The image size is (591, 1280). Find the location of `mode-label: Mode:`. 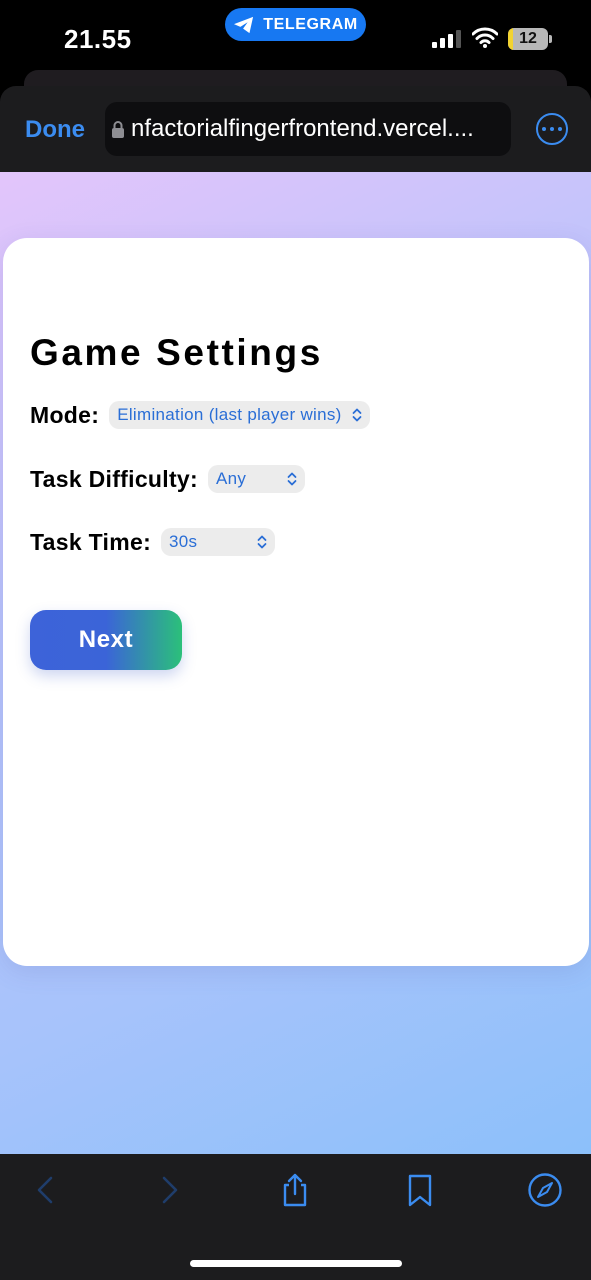

mode-label: Mode: is located at coordinates (65, 414).